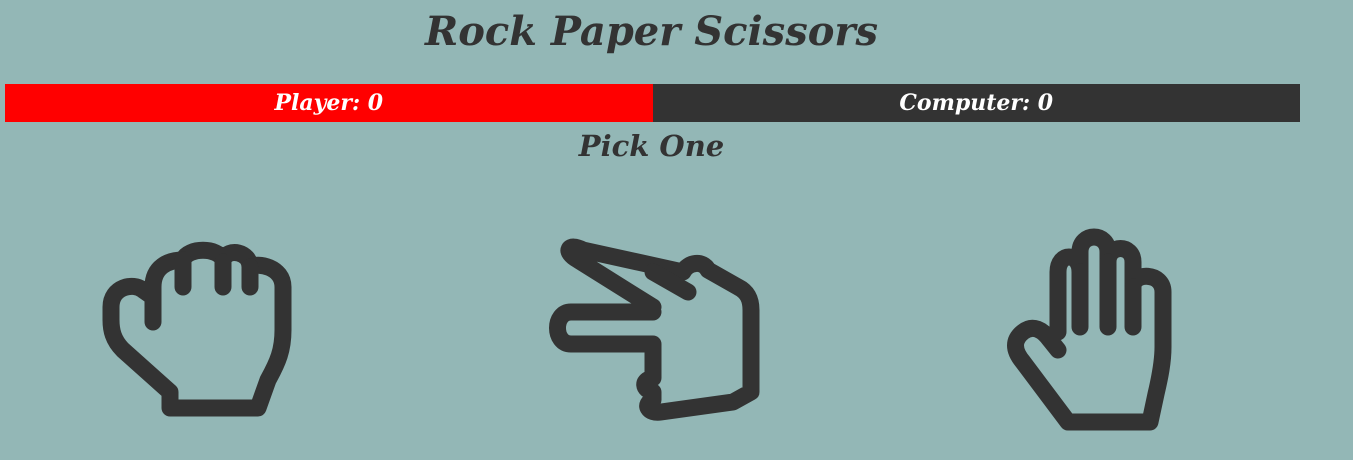  Describe the element at coordinates (329, 103) in the screenshot. I see `player-score: Player: 0` at that location.